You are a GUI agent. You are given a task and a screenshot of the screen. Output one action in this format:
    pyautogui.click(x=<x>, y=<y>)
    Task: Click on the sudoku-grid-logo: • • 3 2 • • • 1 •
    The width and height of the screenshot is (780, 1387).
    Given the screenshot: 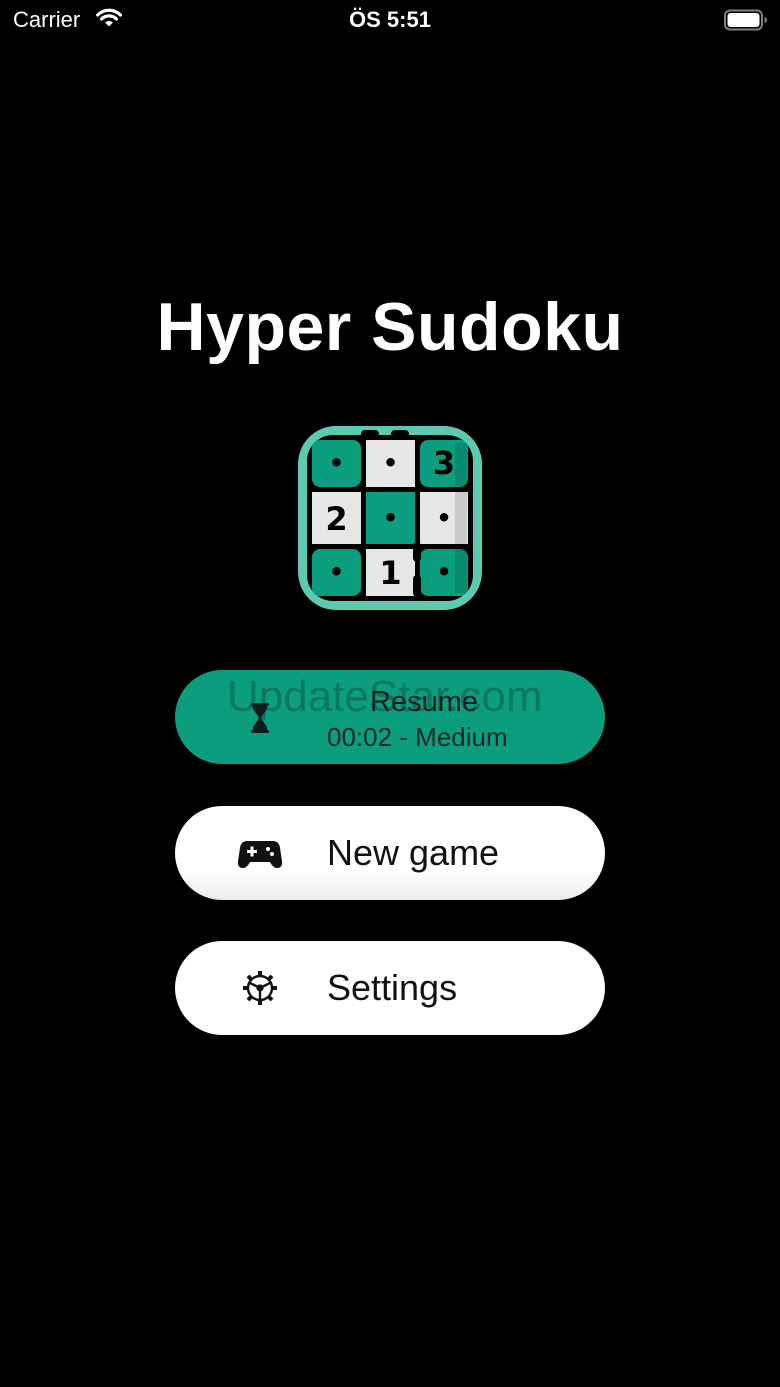 What is the action you would take?
    pyautogui.click(x=390, y=518)
    